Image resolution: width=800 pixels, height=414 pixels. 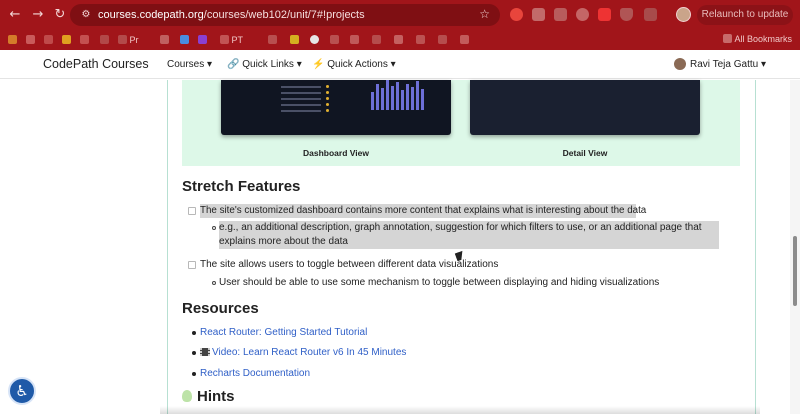 What do you see at coordinates (189, 64) in the screenshot?
I see `nav-courses: Courses ▾` at bounding box center [189, 64].